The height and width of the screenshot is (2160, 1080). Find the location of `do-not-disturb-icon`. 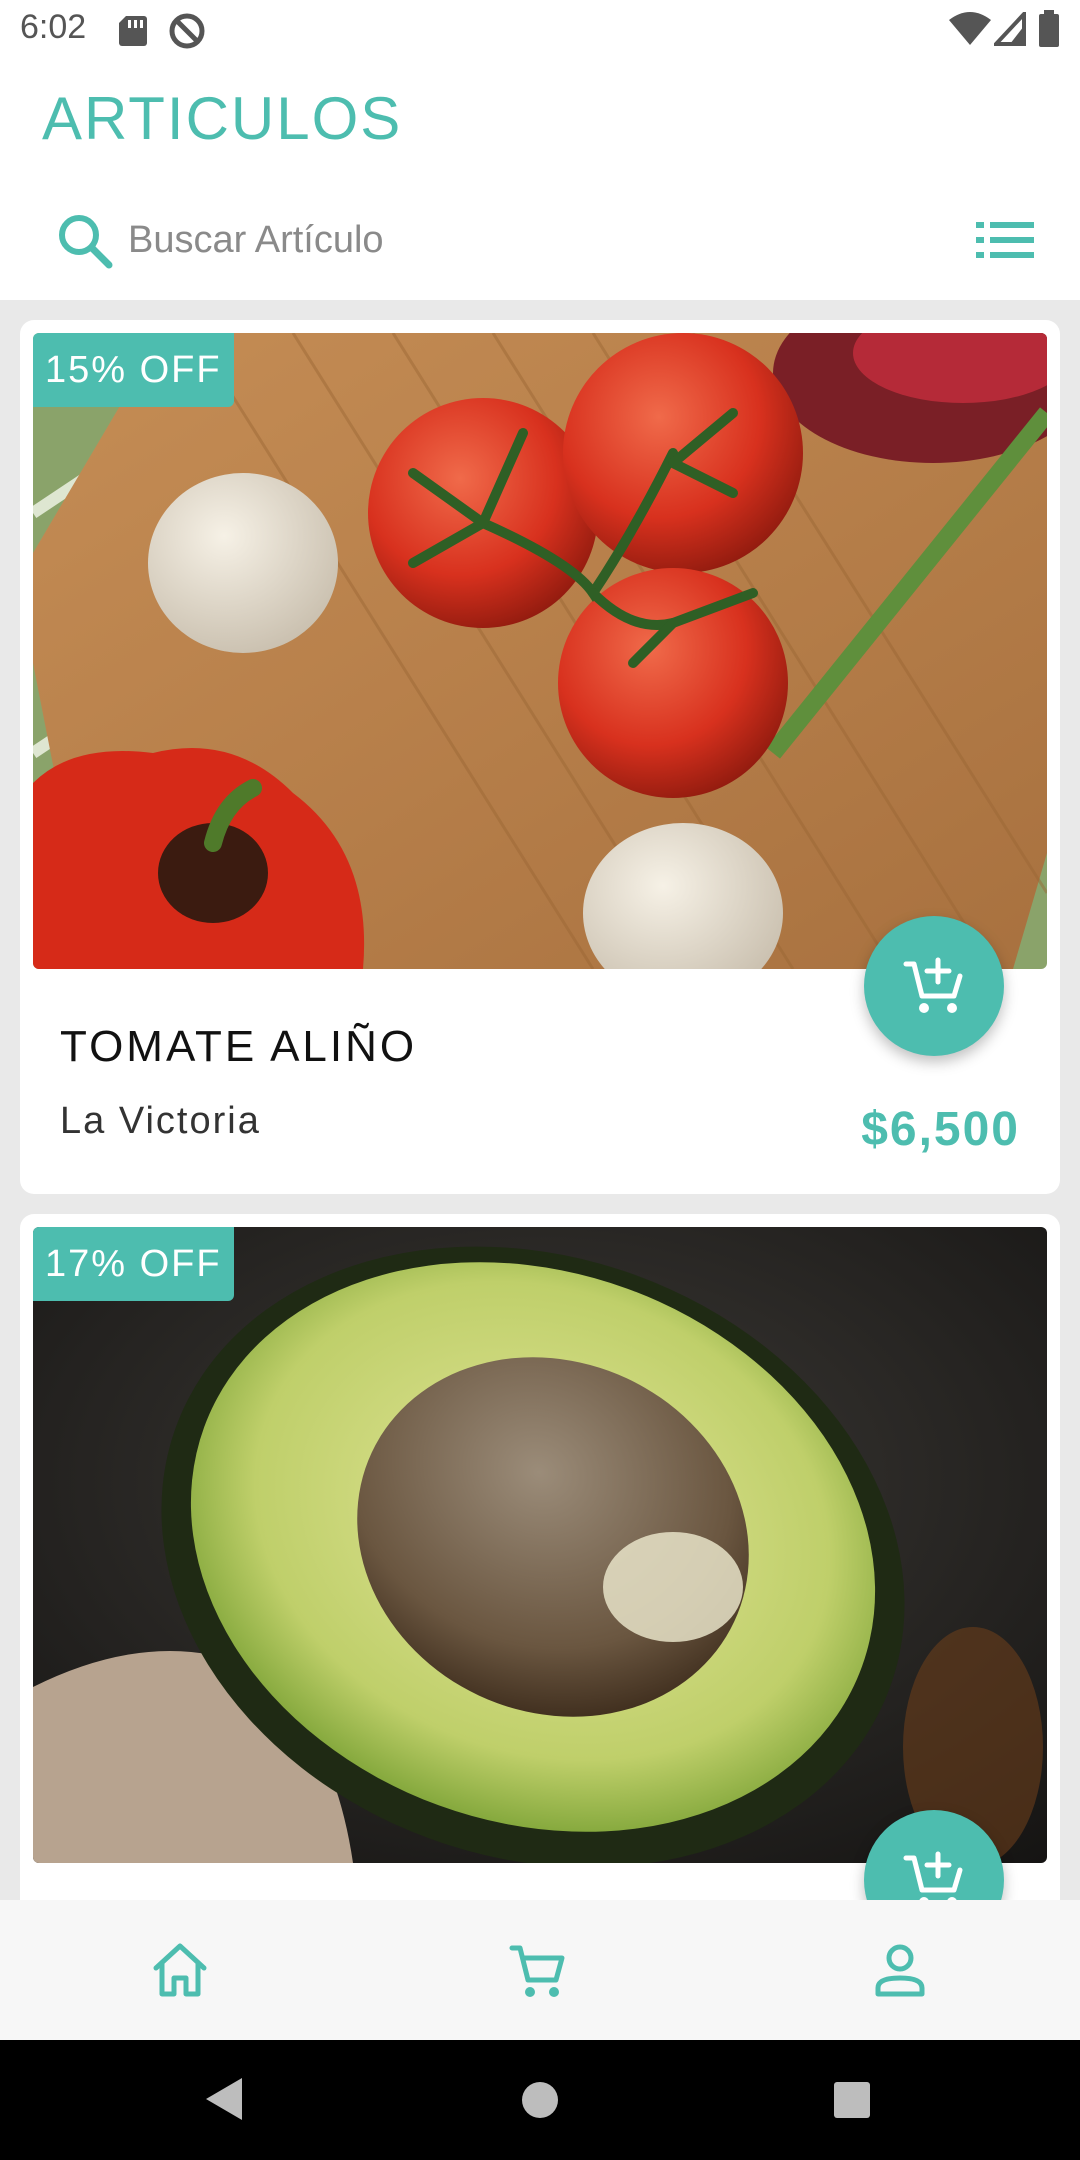

do-not-disturb-icon is located at coordinates (187, 31).